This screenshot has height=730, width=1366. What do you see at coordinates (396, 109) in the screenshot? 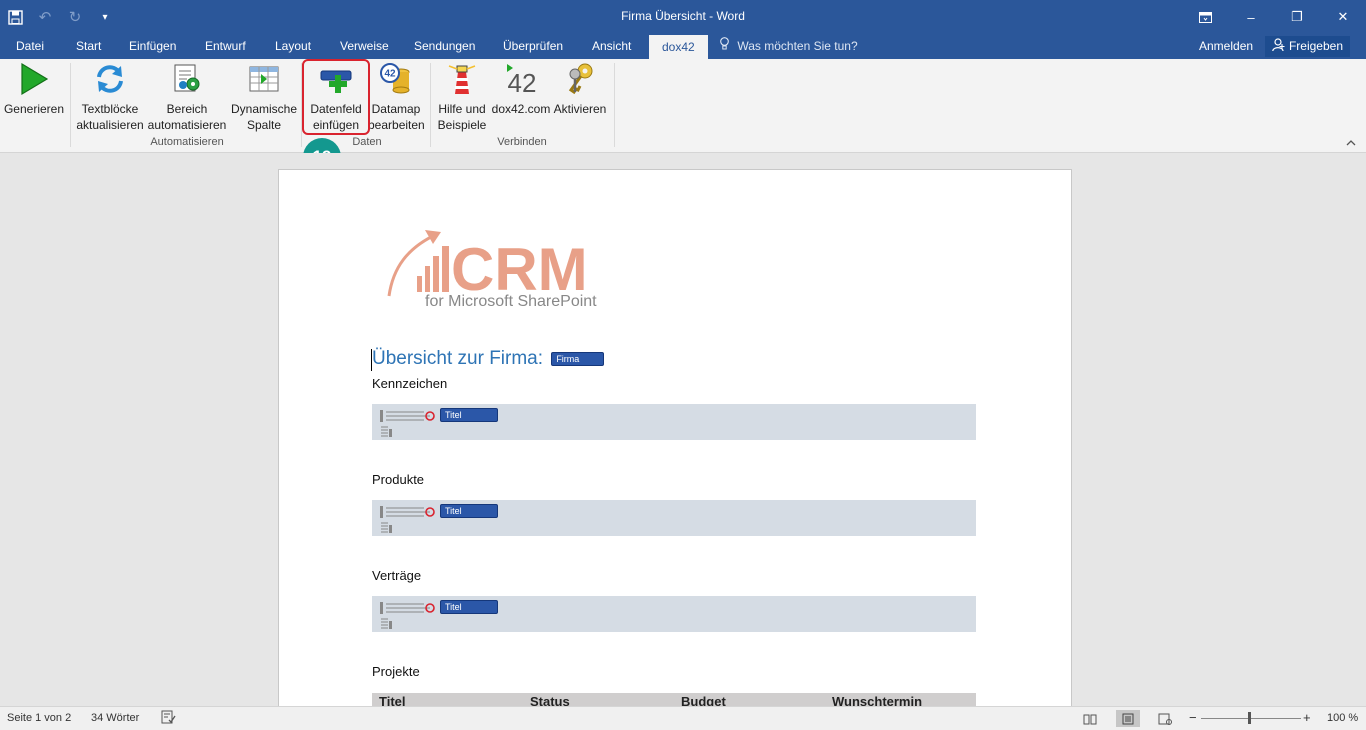
I see `datamap-label-1: Datamap` at bounding box center [396, 109].